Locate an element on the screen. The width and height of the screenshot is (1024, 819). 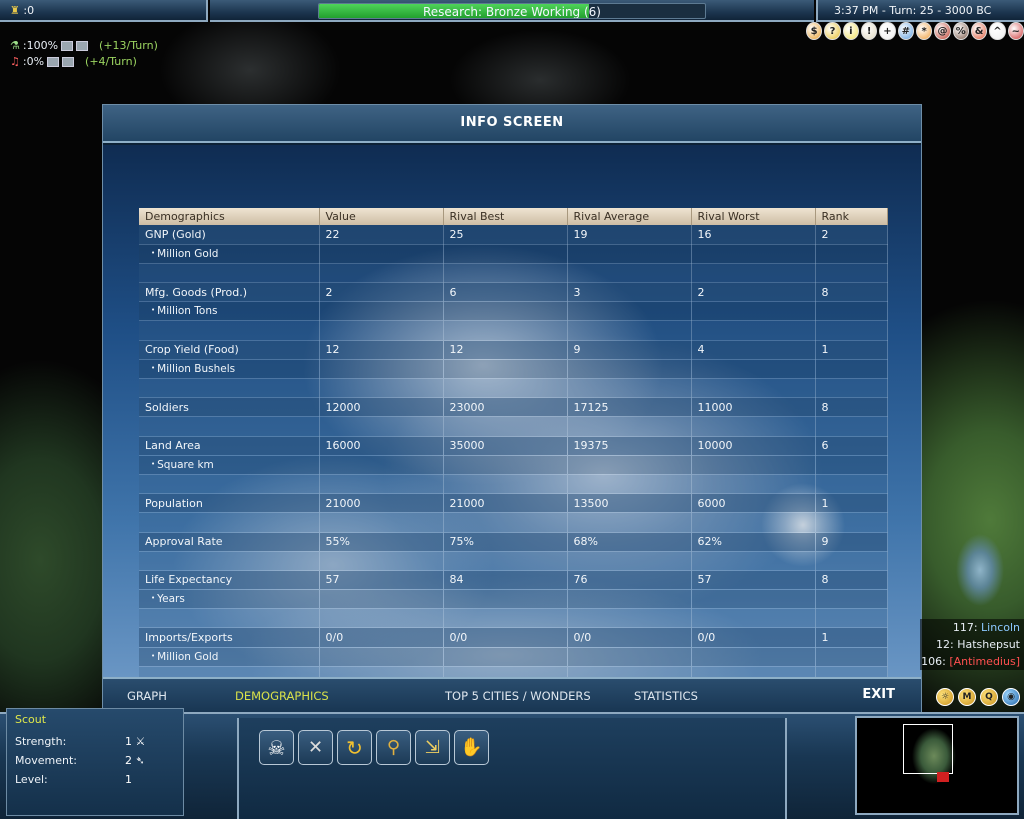
column-header: Rival Average is located at coordinates (629, 216).